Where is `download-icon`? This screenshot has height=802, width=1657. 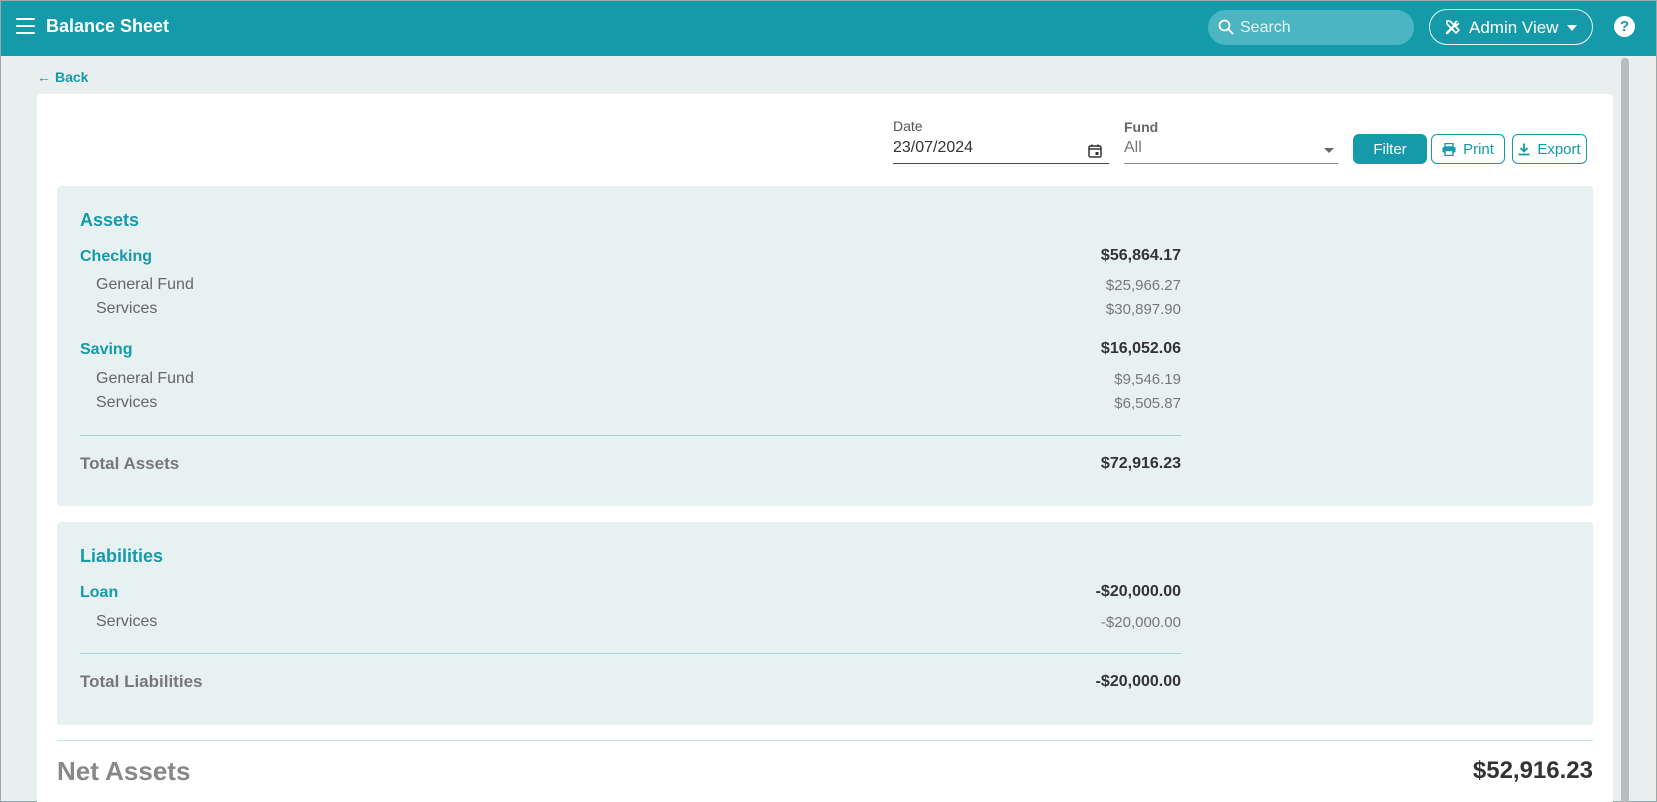 download-icon is located at coordinates (1524, 149).